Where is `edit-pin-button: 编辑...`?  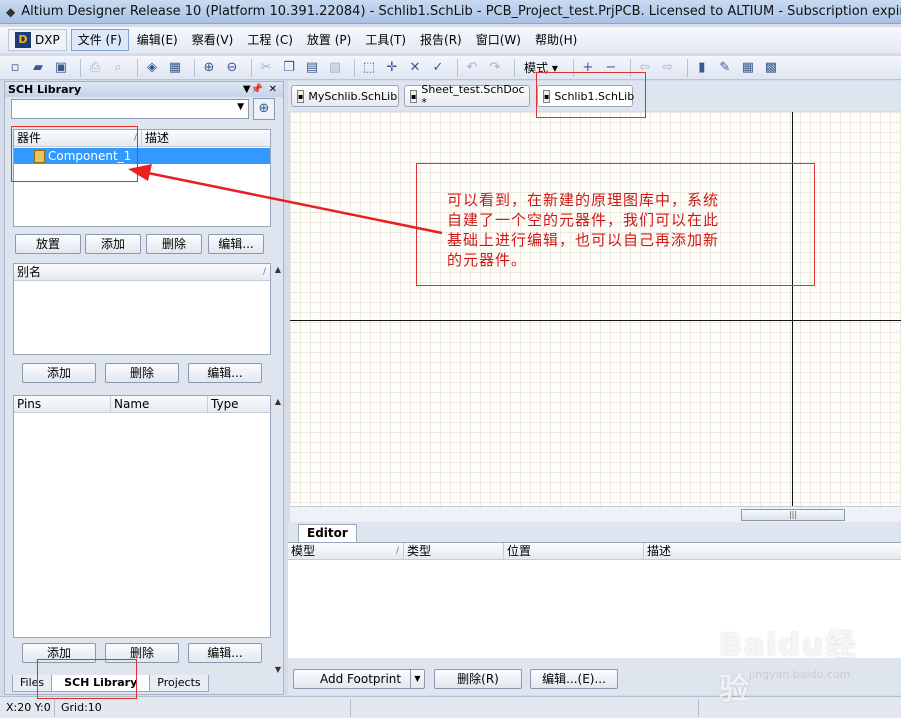 edit-pin-button: 编辑... is located at coordinates (225, 653).